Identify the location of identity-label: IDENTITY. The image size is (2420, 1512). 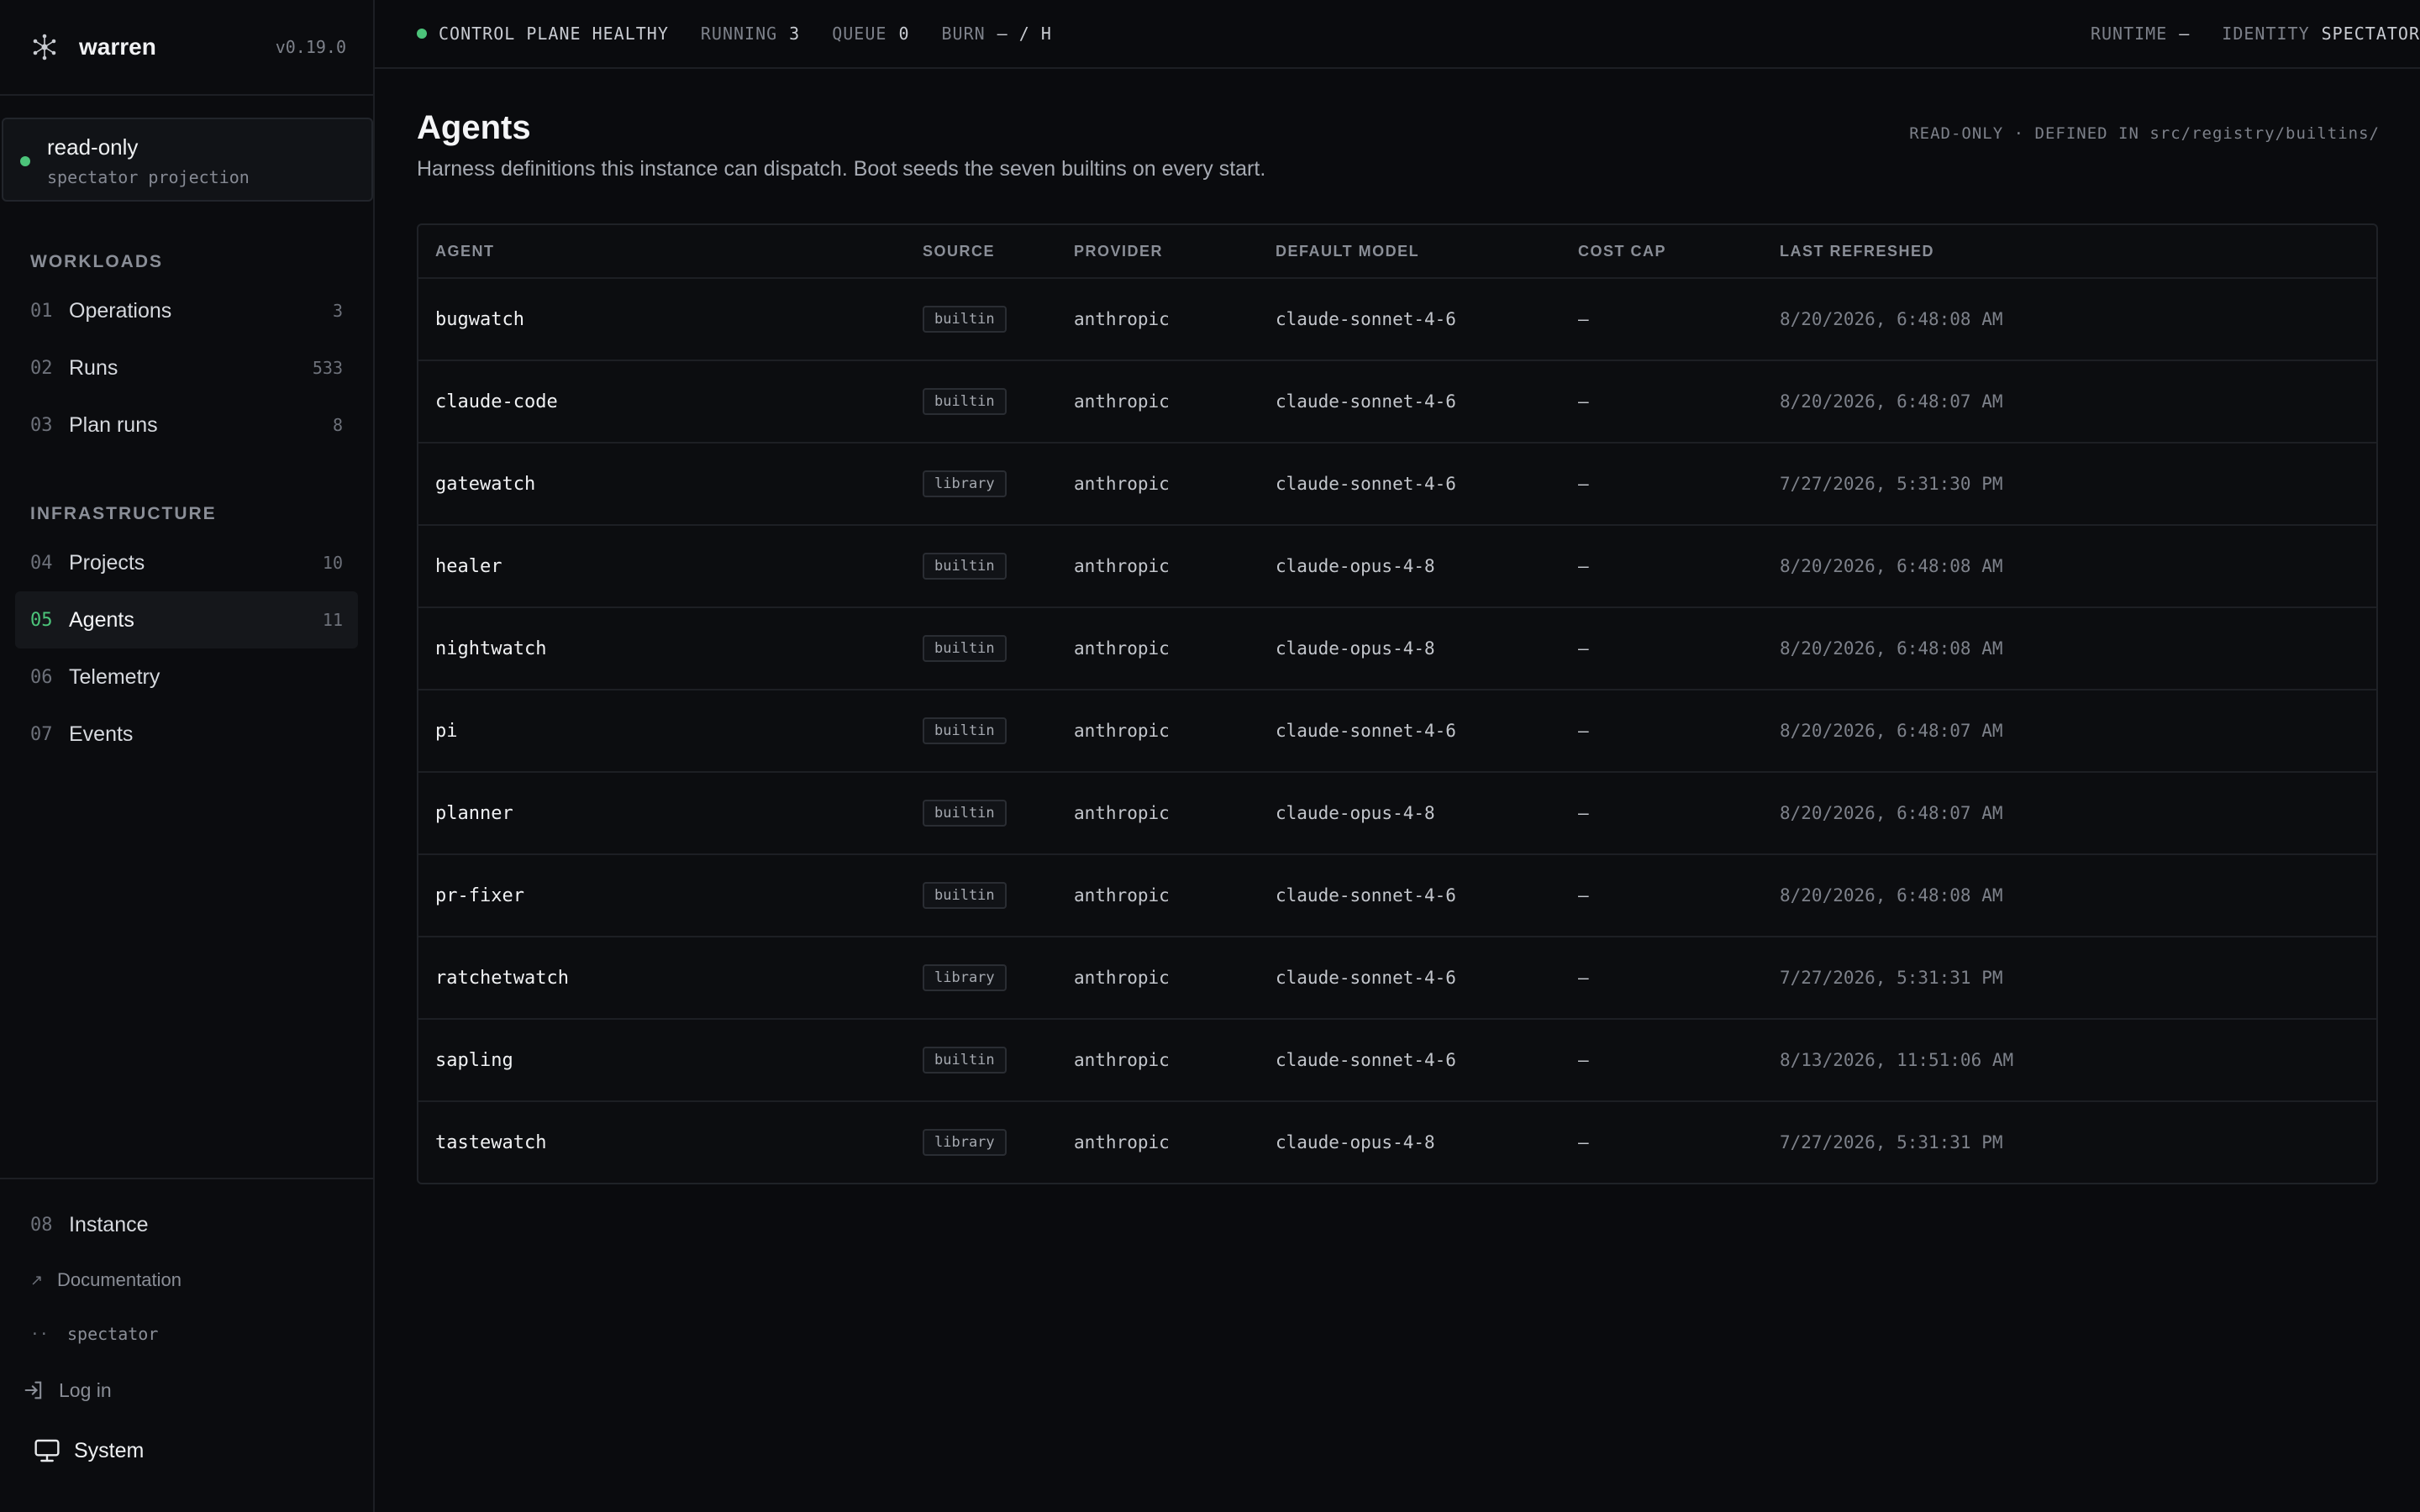
(2266, 34).